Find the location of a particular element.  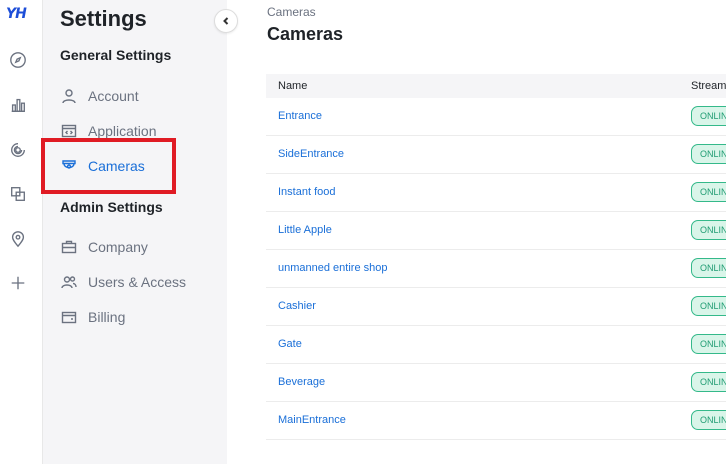

camera-name-link: MainEntrance is located at coordinates (312, 420).